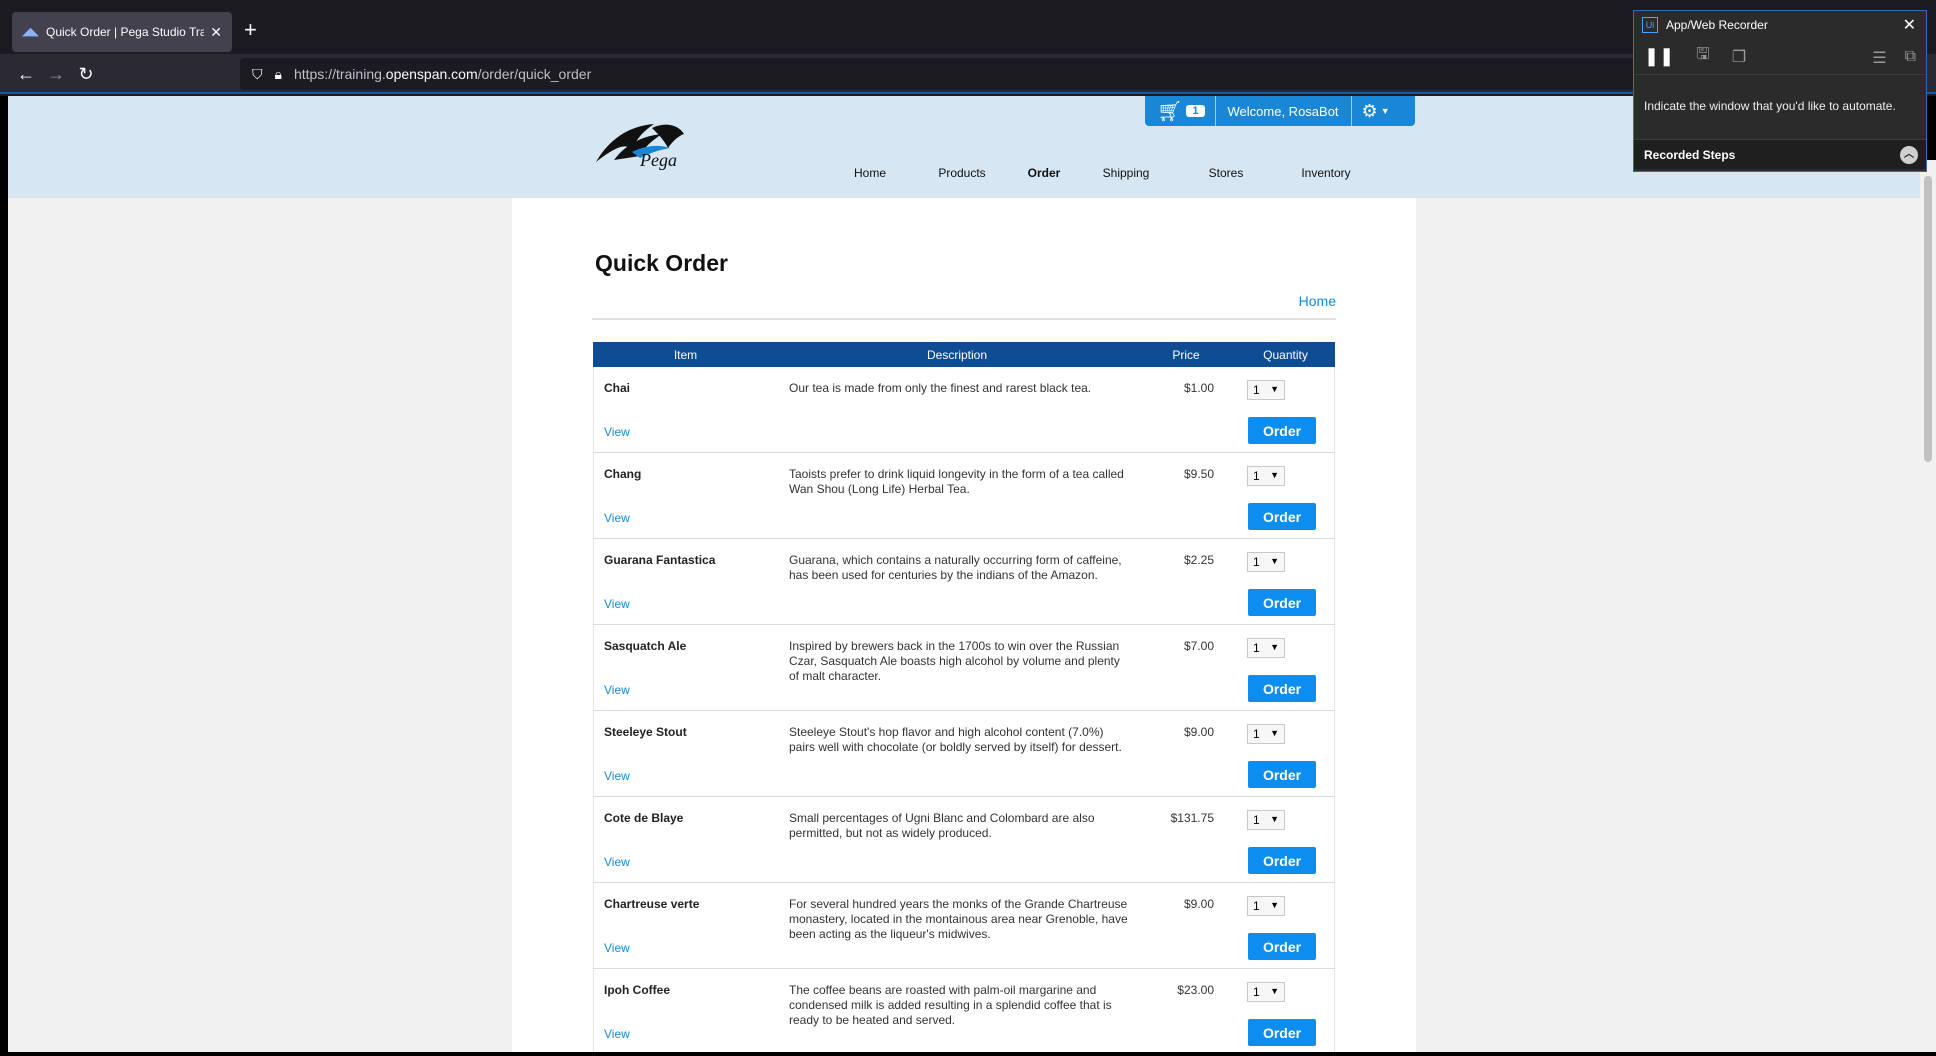 The height and width of the screenshot is (1056, 1936). I want to click on cart-button: 🛒︎ 1, so click(1180, 111).